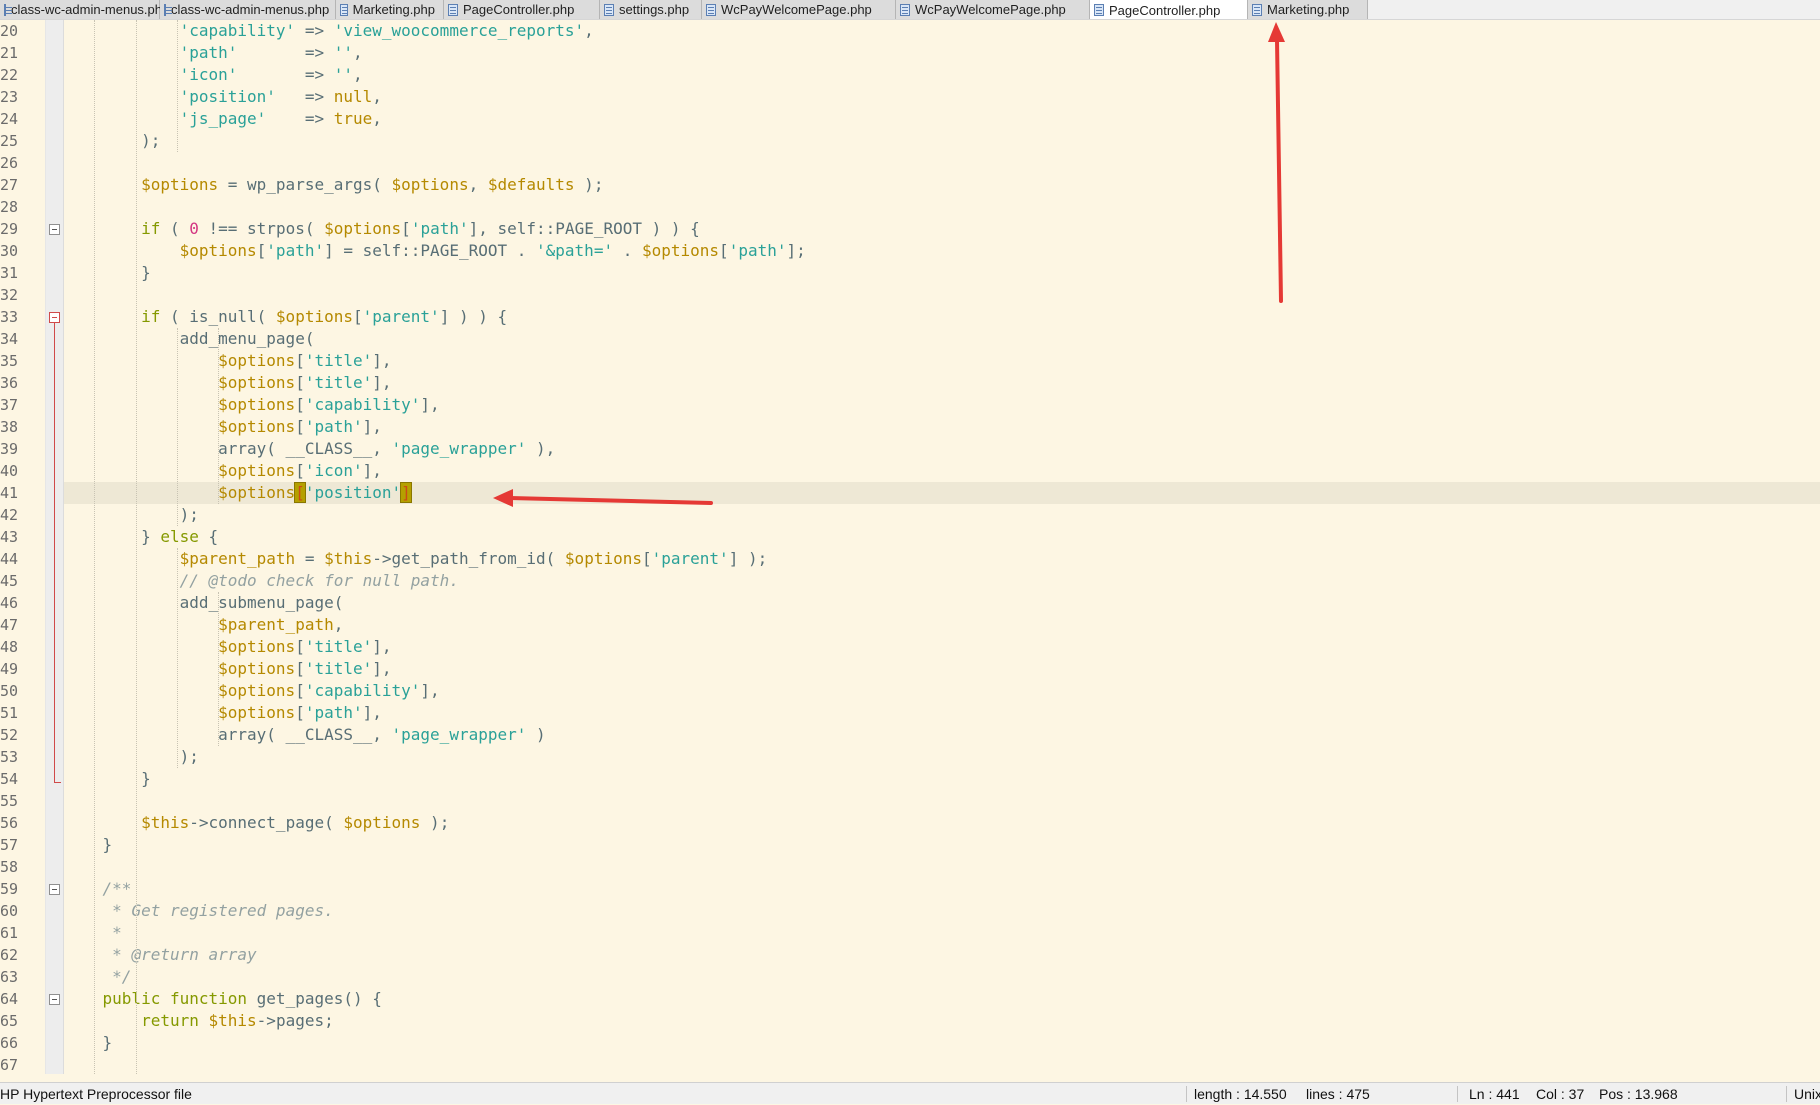 The height and width of the screenshot is (1105, 1820). I want to click on code-token: [, so click(300, 382).